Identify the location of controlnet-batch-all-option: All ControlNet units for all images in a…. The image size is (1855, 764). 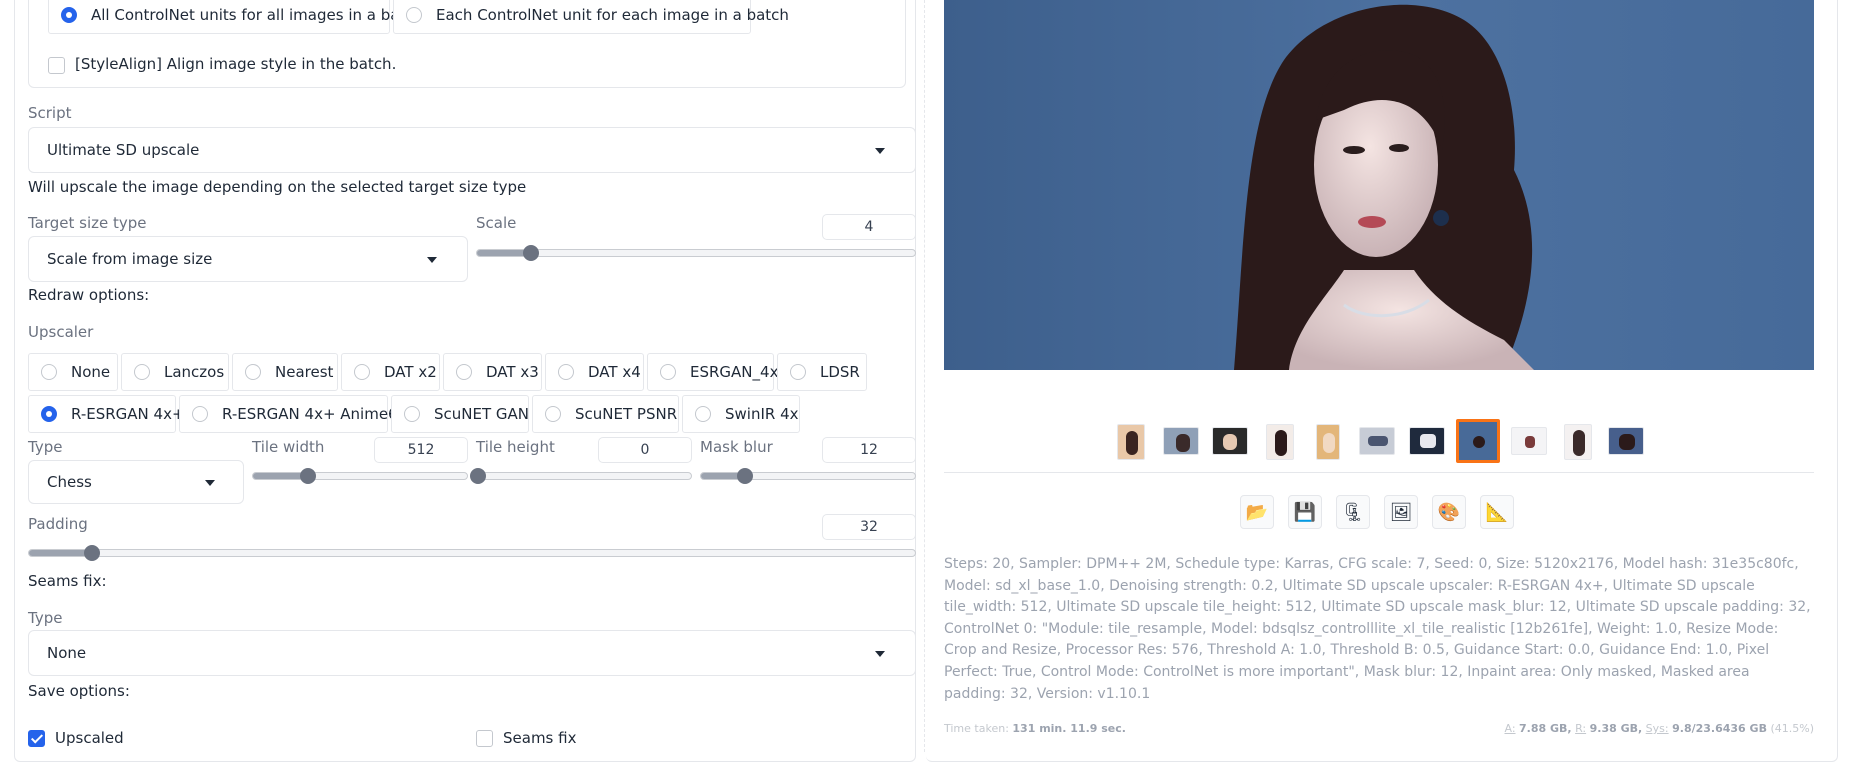
(235, 17).